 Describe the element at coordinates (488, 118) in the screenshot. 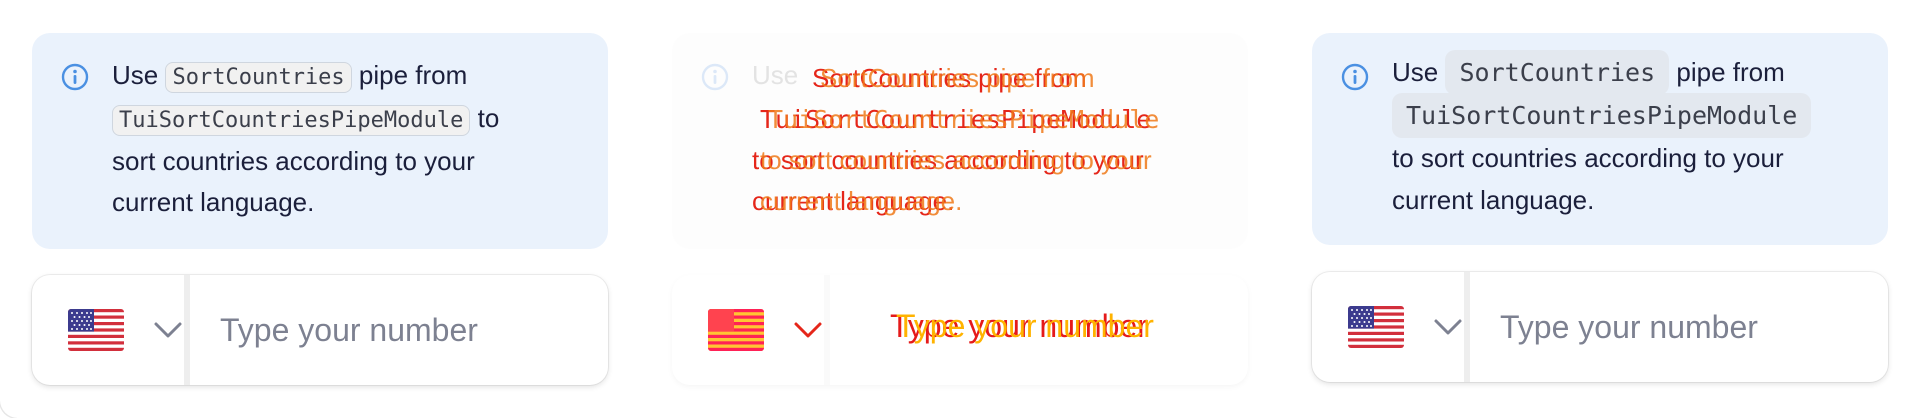

I see `notice-to: to` at that location.